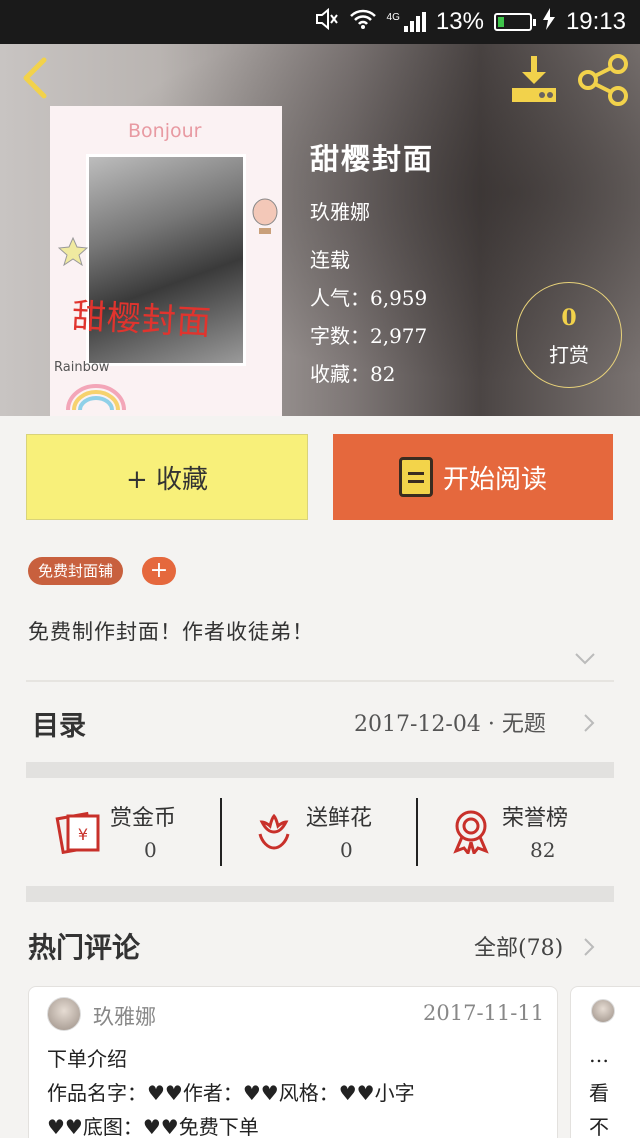 The width and height of the screenshot is (640, 1138). What do you see at coordinates (36, 78) in the screenshot?
I see `back-button` at bounding box center [36, 78].